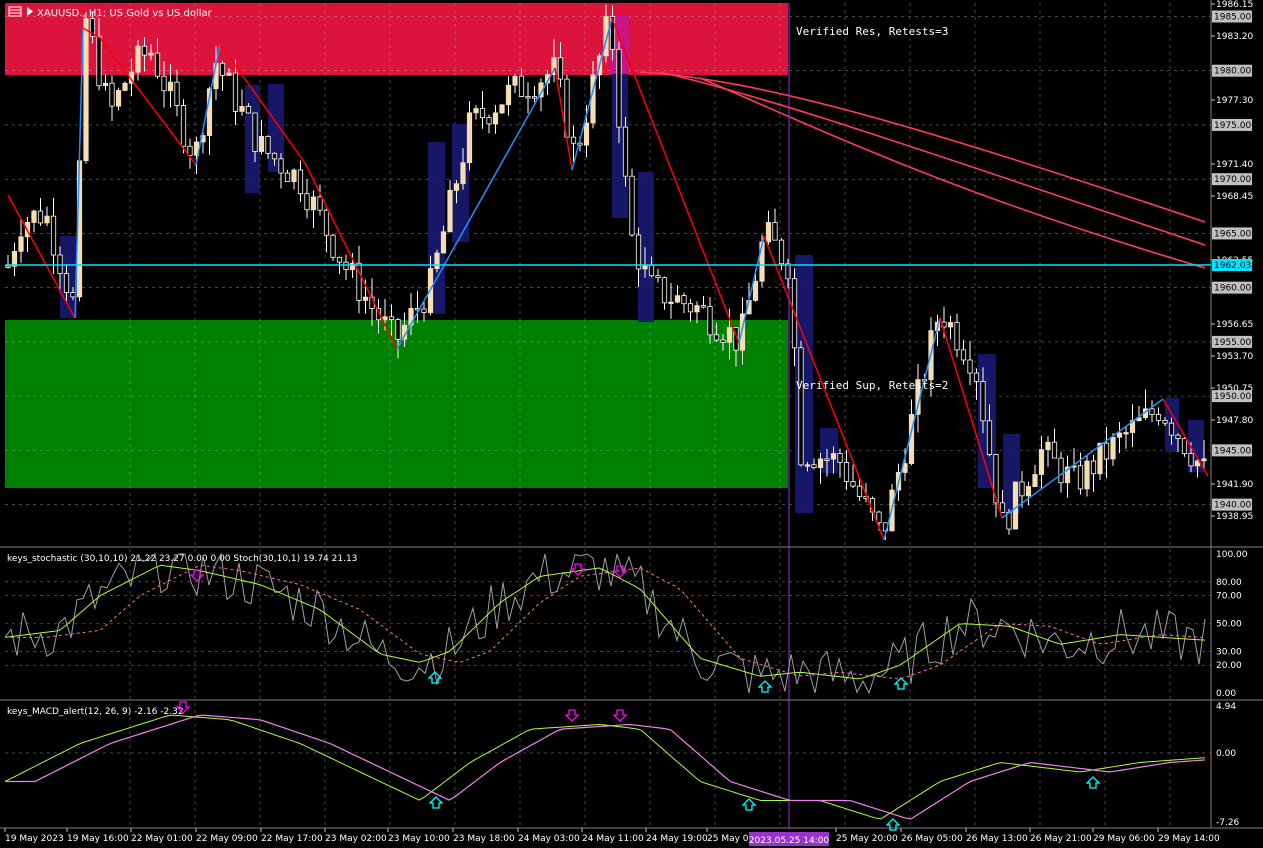 This screenshot has height=848, width=1263. I want to click on time-tick-label: 26 May 05:00, so click(932, 839).